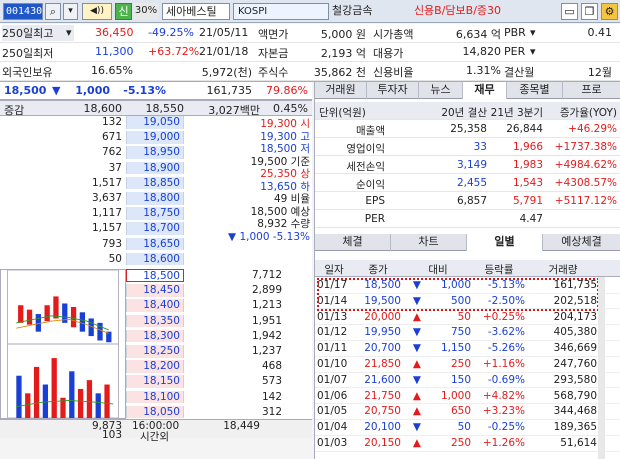 This screenshot has height=459, width=620. Describe the element at coordinates (155, 305) in the screenshot. I see `bid-price: 18,400` at that location.